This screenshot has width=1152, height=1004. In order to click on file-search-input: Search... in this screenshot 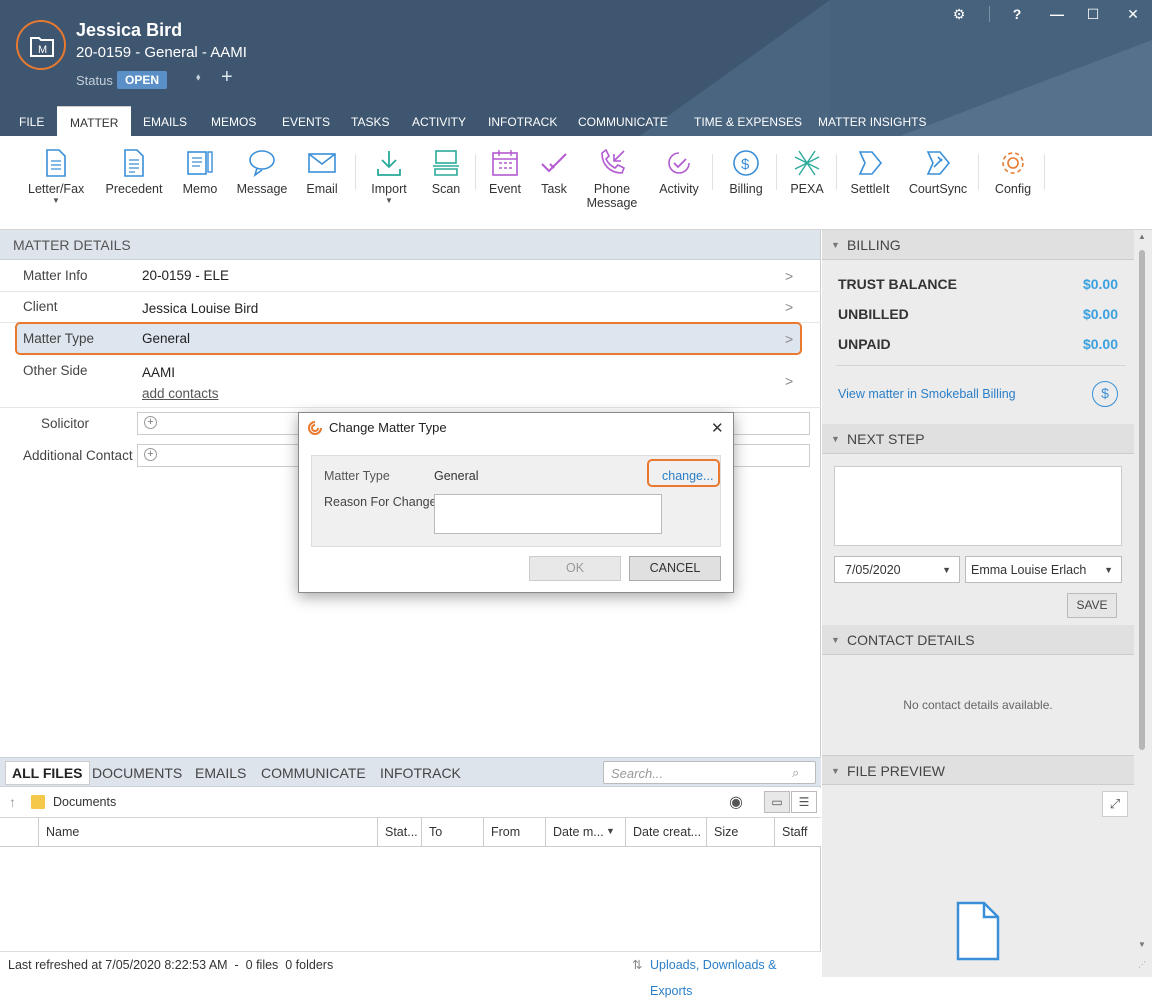, I will do `click(709, 772)`.